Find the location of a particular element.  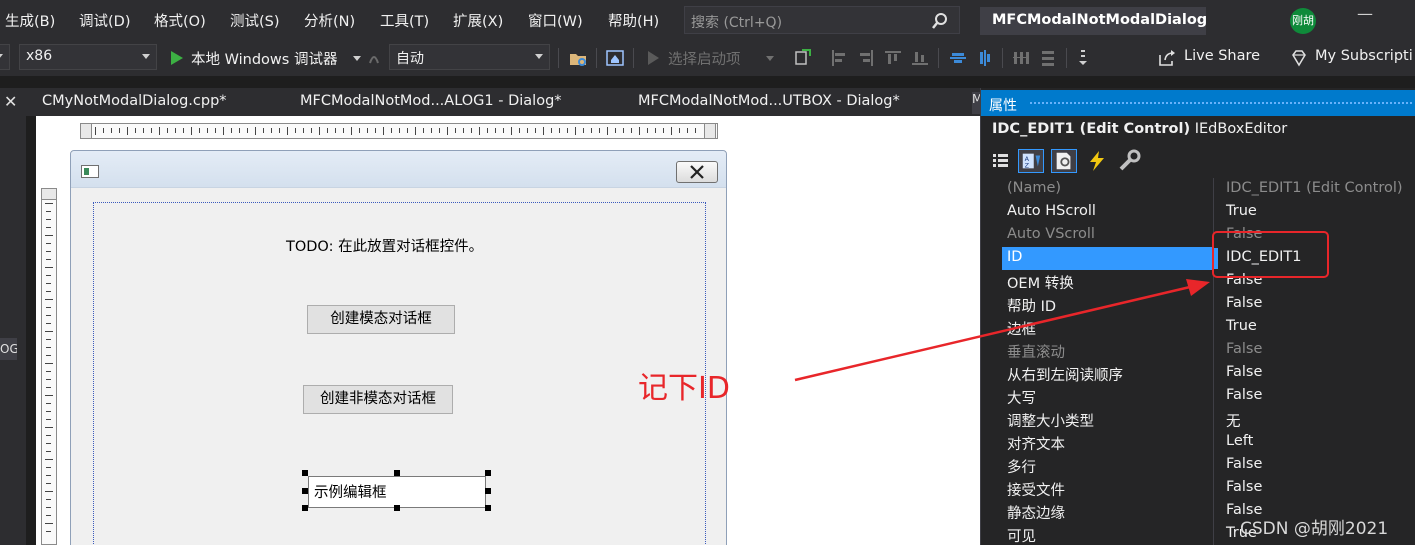

selected-object: IDC_EDIT1 (Edit Control) IEdBoxEditor is located at coordinates (1139, 129).